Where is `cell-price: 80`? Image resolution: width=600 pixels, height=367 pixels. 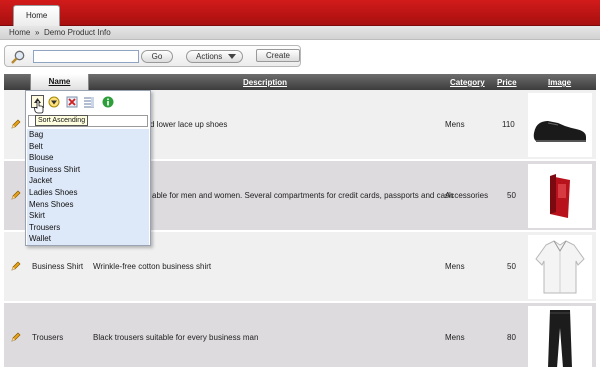 cell-price: 80 is located at coordinates (511, 337).